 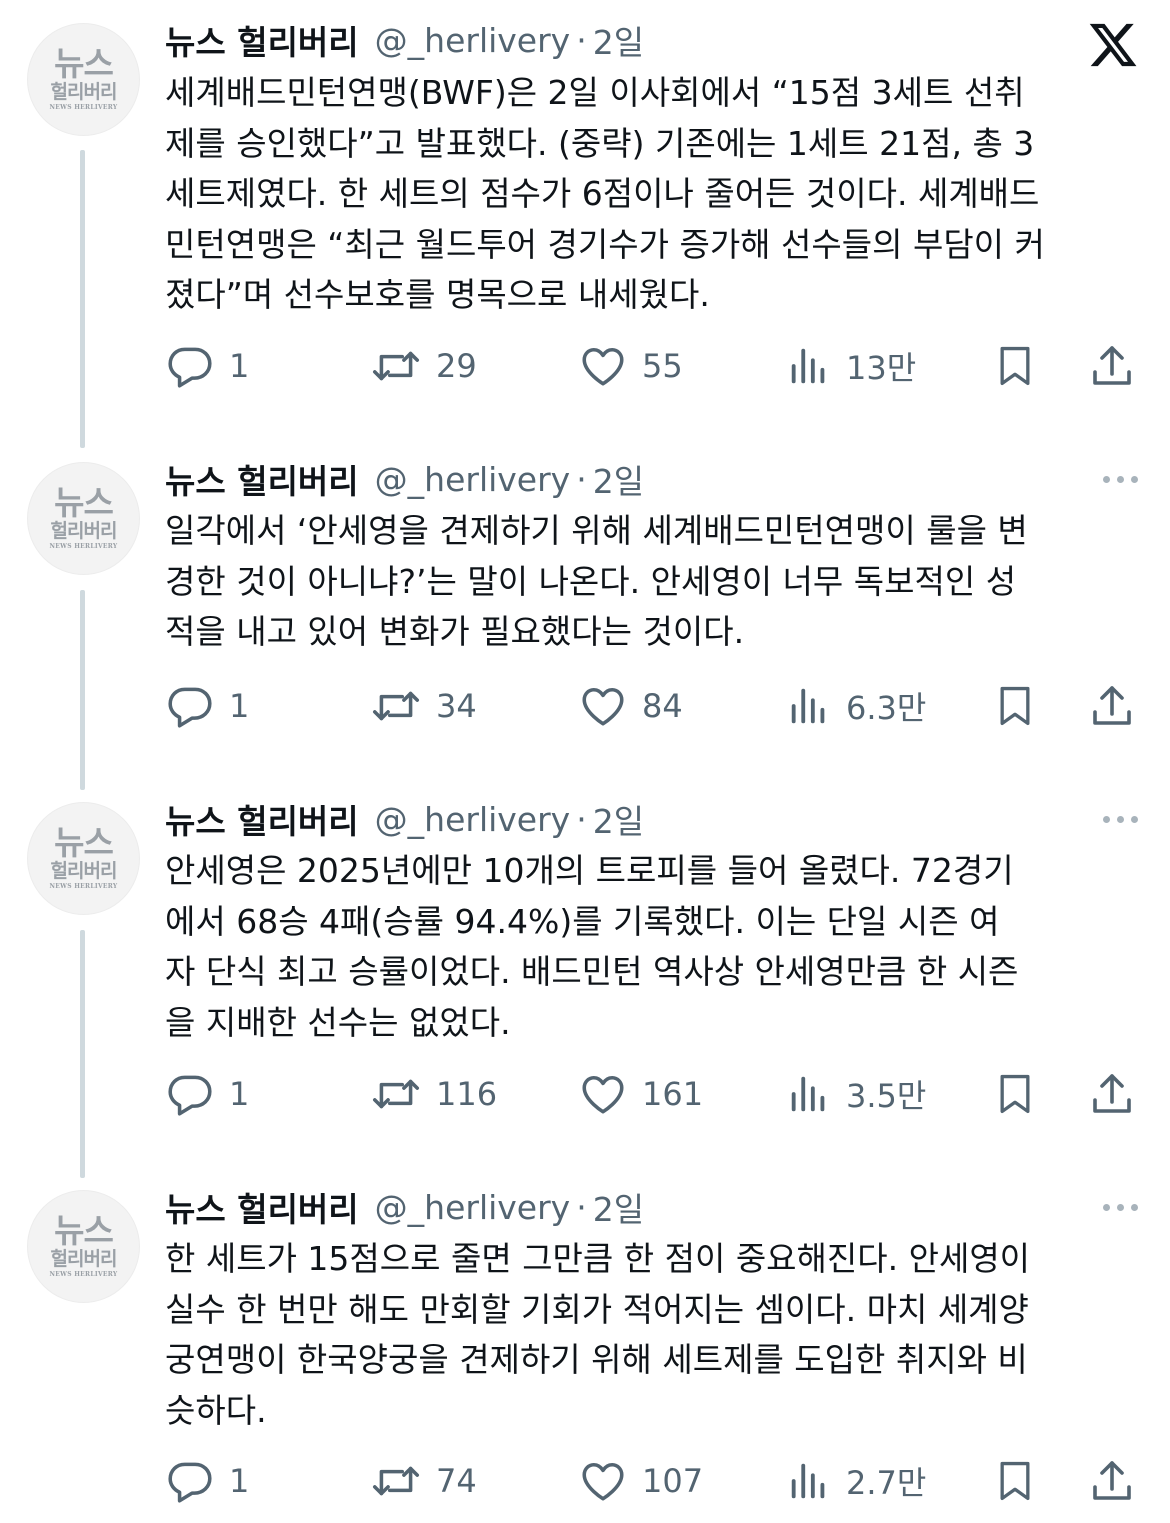 What do you see at coordinates (630, 366) in the screenshot?
I see `like-button: 55` at bounding box center [630, 366].